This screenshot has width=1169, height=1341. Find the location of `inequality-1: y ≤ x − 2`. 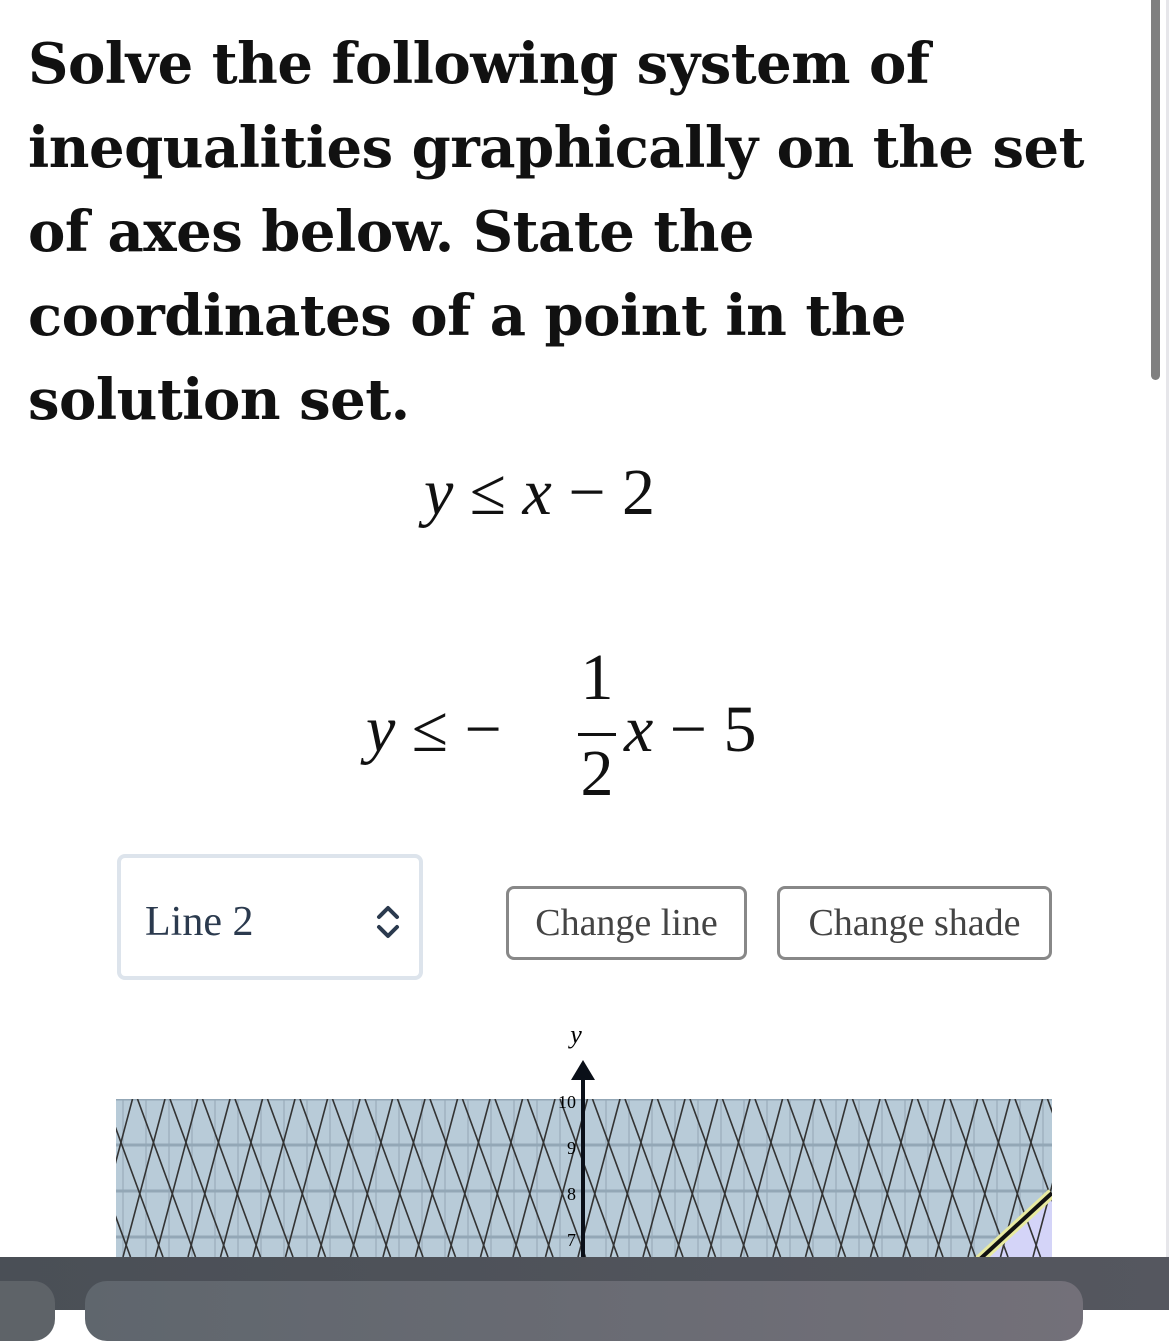

inequality-1: y ≤ x − 2 is located at coordinates (539, 493).